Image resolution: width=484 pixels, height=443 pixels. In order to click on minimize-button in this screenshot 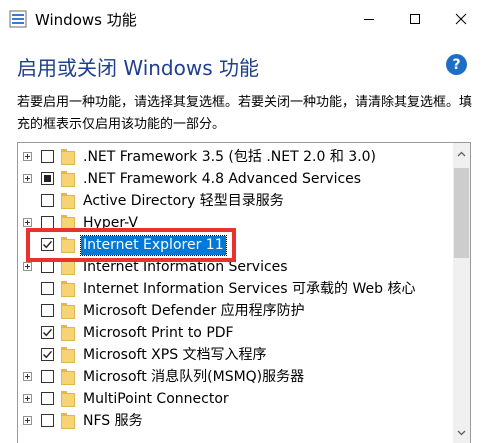, I will do `click(369, 19)`.